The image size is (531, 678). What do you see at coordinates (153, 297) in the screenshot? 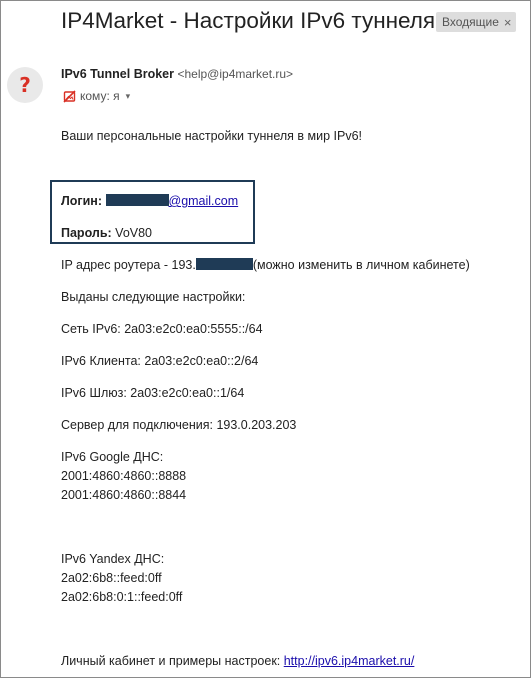
I see `issued-settings-text: Выданы следующие настройки:` at bounding box center [153, 297].